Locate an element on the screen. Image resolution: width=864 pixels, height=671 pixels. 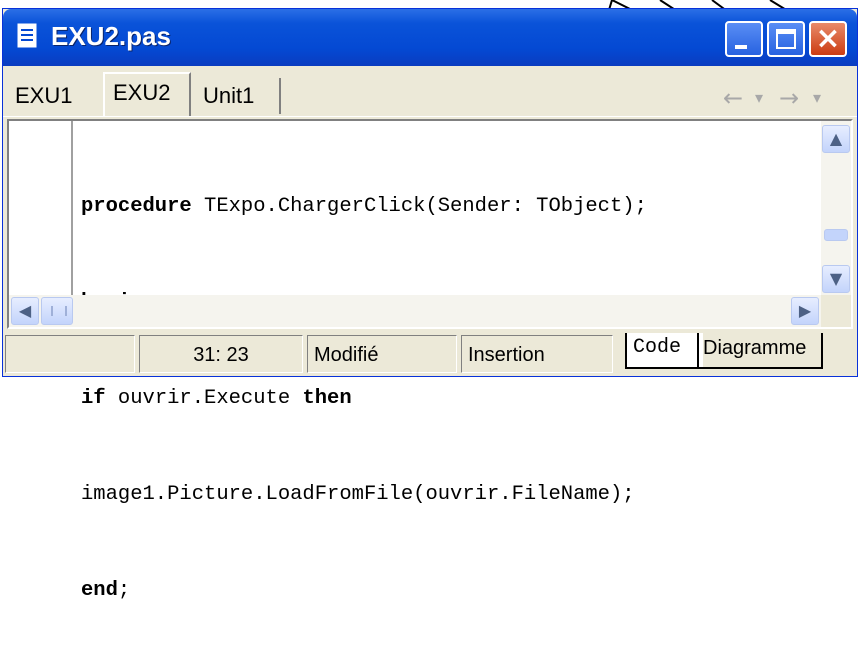
status-panel-empty is located at coordinates (70, 354).